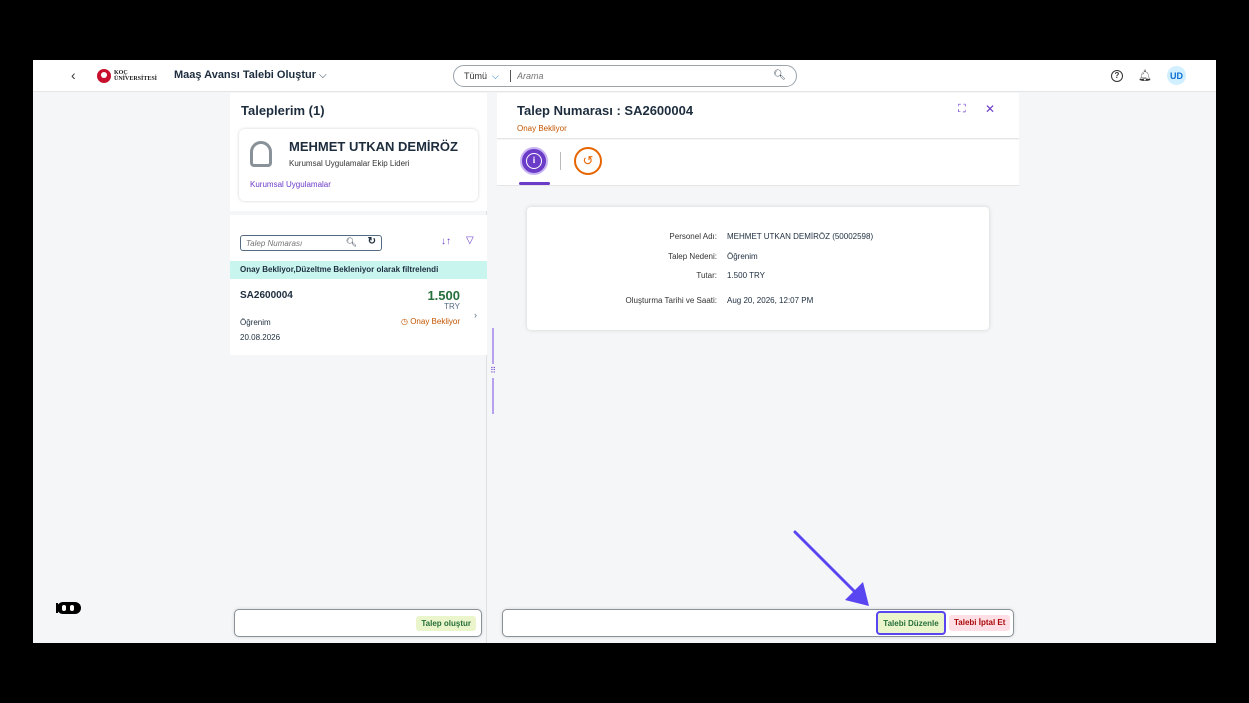 The width and height of the screenshot is (1249, 703). I want to click on logo-mark-icon, so click(104, 76).